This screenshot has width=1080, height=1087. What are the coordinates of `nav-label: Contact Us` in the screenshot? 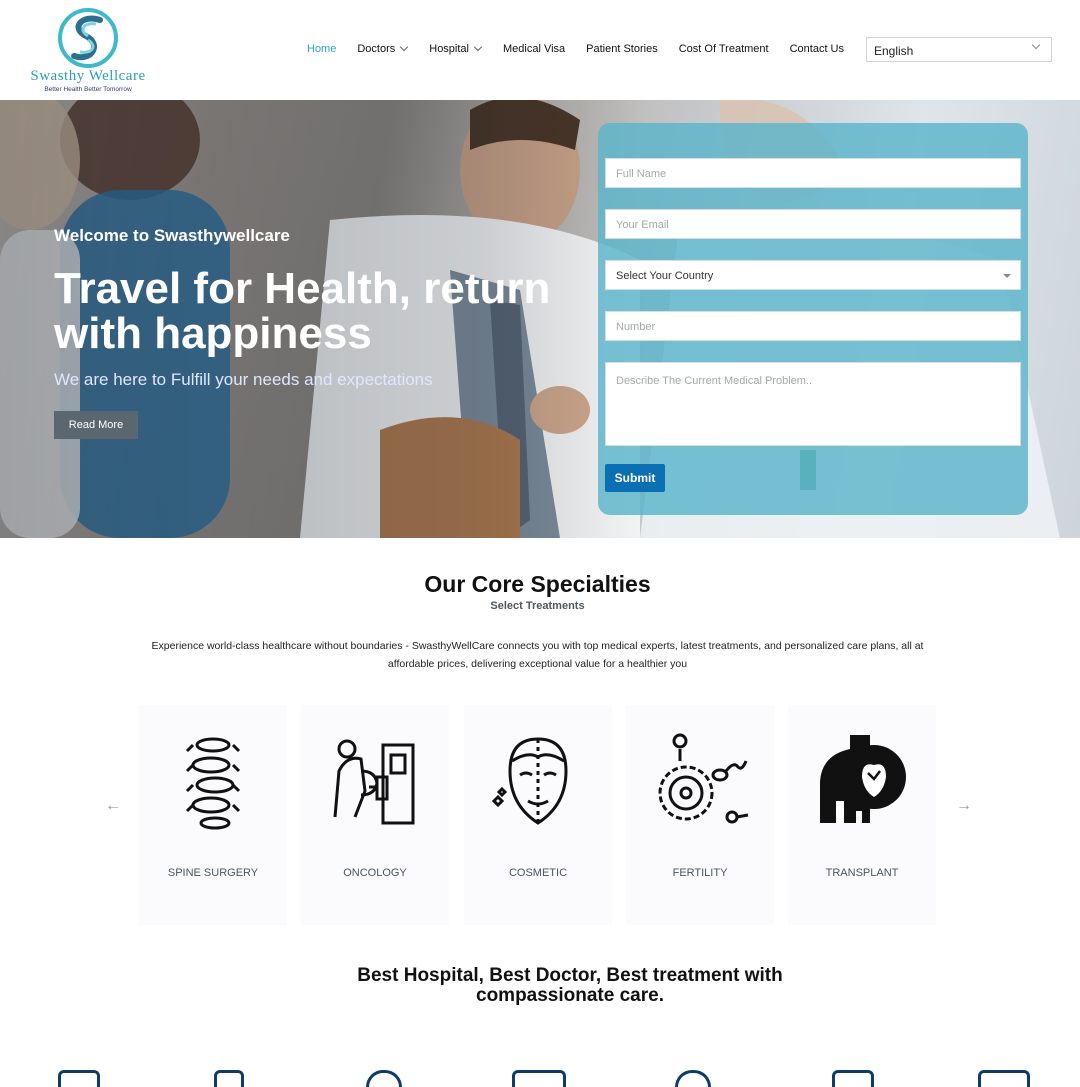 It's located at (817, 49).